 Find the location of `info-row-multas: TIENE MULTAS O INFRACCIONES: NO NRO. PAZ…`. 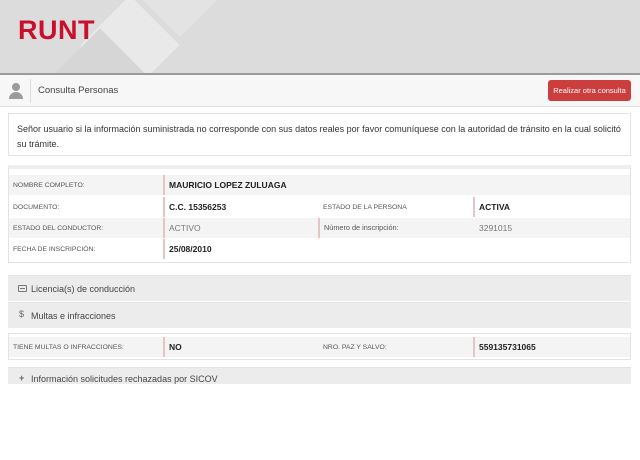

info-row-multas: TIENE MULTAS O INFRACCIONES: NO NRO. PAZ… is located at coordinates (319, 347).